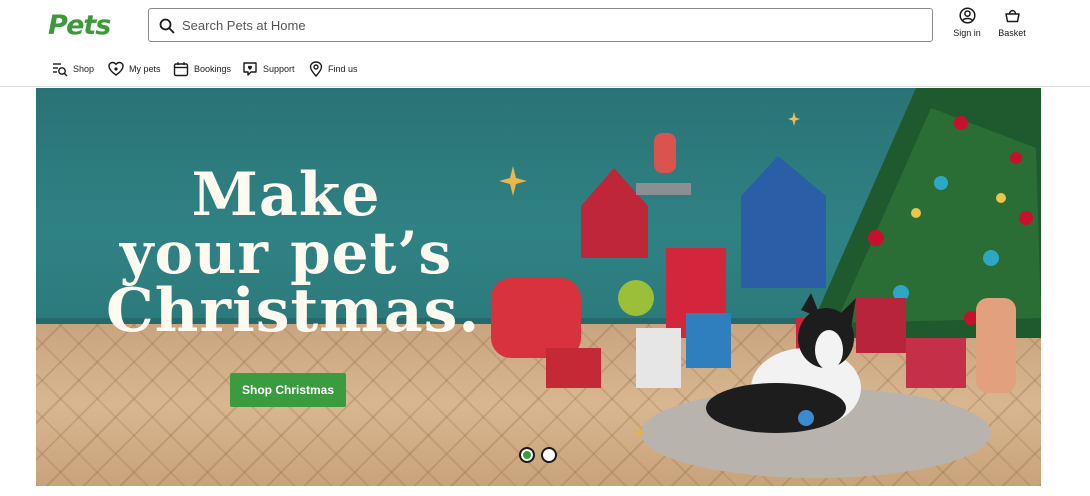 The width and height of the screenshot is (1090, 496). What do you see at coordinates (1012, 33) in the screenshot?
I see `basket-label: Basket` at bounding box center [1012, 33].